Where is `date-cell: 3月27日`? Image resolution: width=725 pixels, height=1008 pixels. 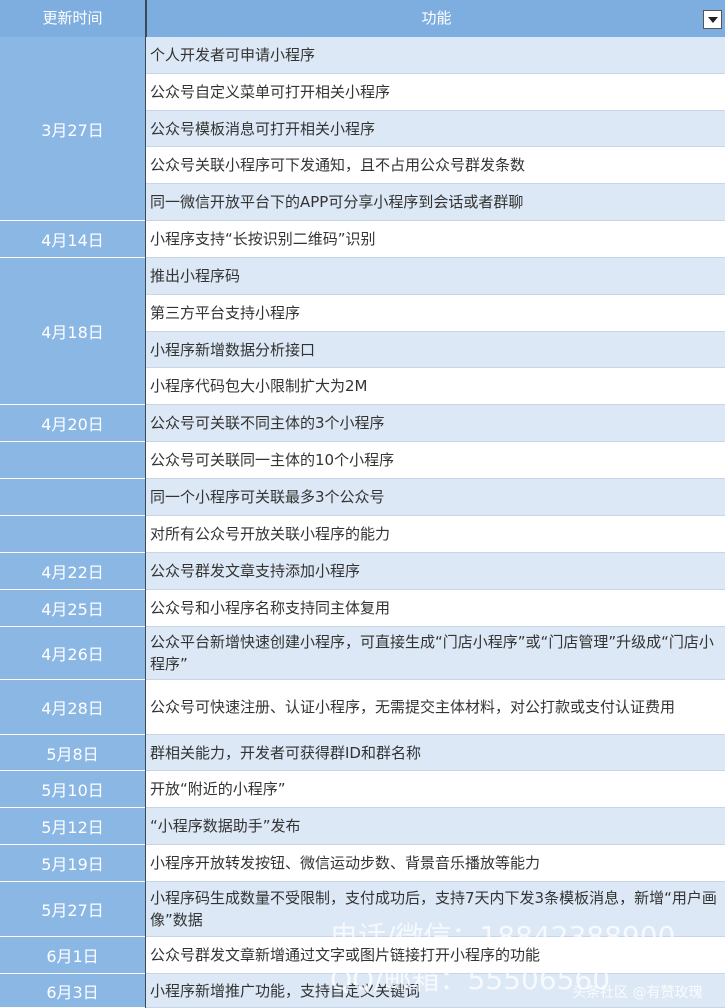
date-cell: 3月27日 is located at coordinates (72, 129).